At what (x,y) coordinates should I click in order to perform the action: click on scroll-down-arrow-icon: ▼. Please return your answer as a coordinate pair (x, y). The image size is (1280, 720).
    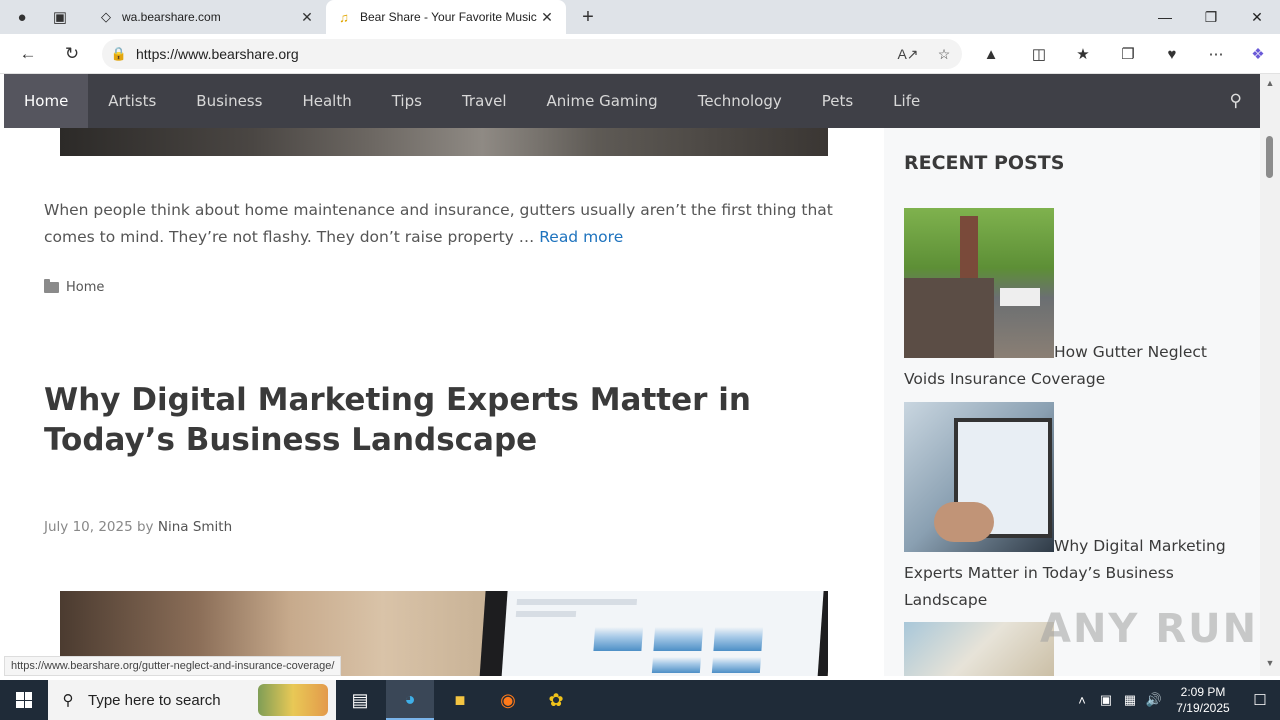
    Looking at the image, I should click on (1270, 666).